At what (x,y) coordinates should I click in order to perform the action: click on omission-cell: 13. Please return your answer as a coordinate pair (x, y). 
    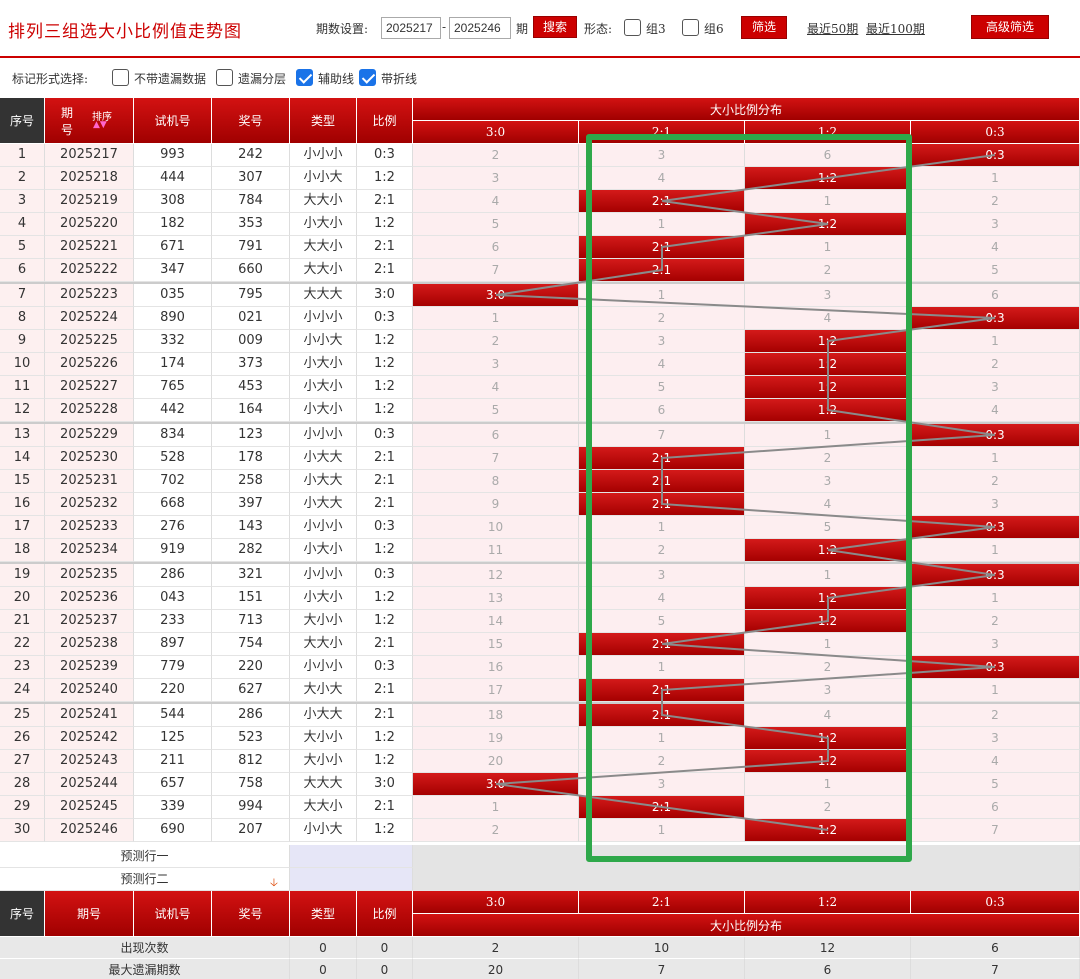
    Looking at the image, I should click on (496, 598).